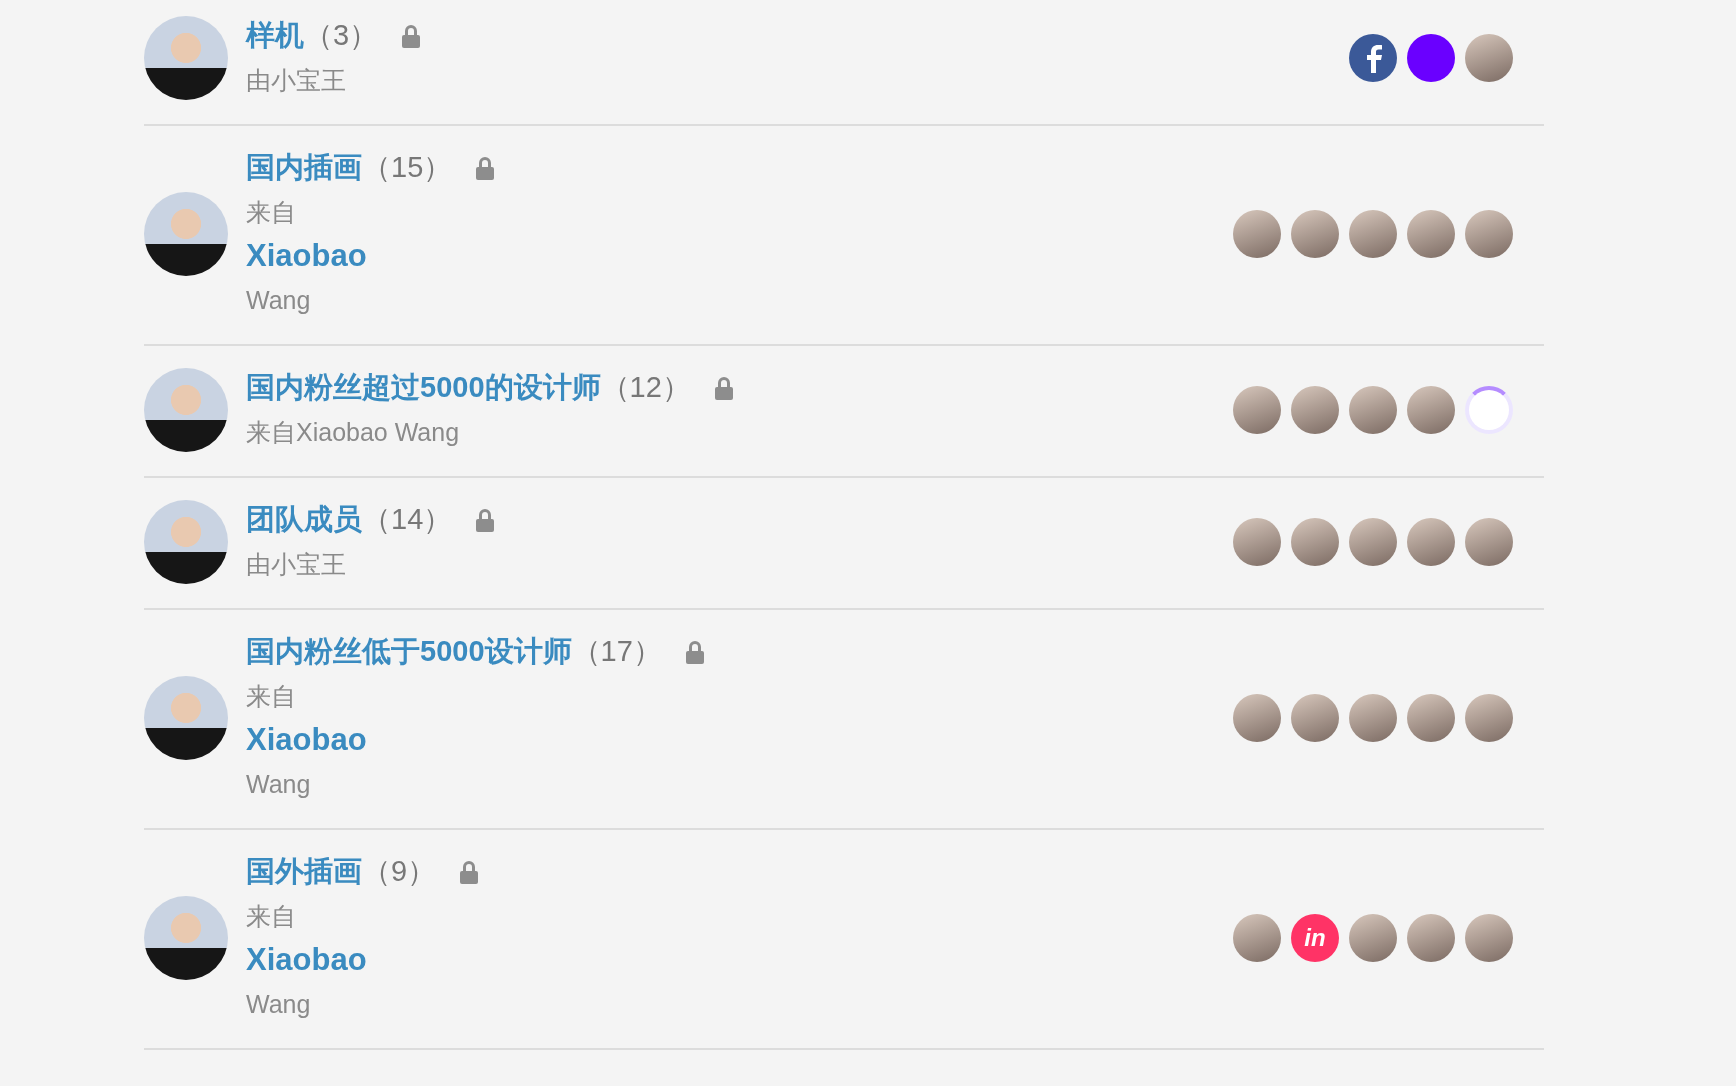  Describe the element at coordinates (407, 167) in the screenshot. I see `member-count: （15）` at that location.